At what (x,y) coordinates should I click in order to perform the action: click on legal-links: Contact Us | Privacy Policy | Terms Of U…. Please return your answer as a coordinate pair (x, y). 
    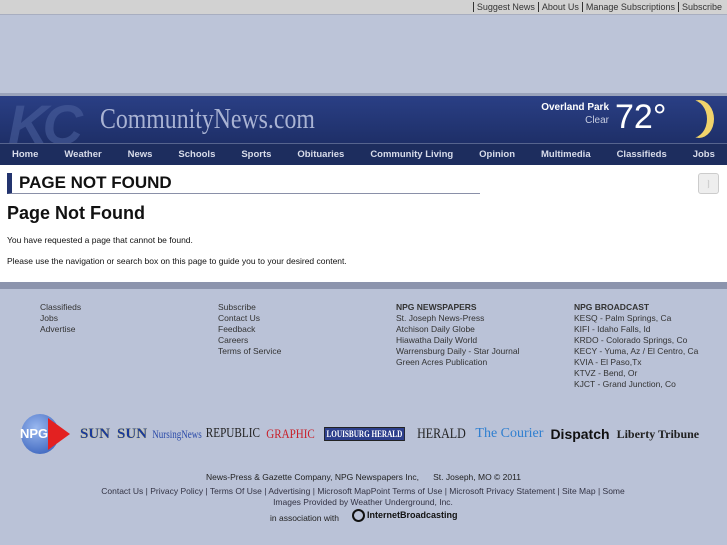
    Looking at the image, I should click on (363, 496).